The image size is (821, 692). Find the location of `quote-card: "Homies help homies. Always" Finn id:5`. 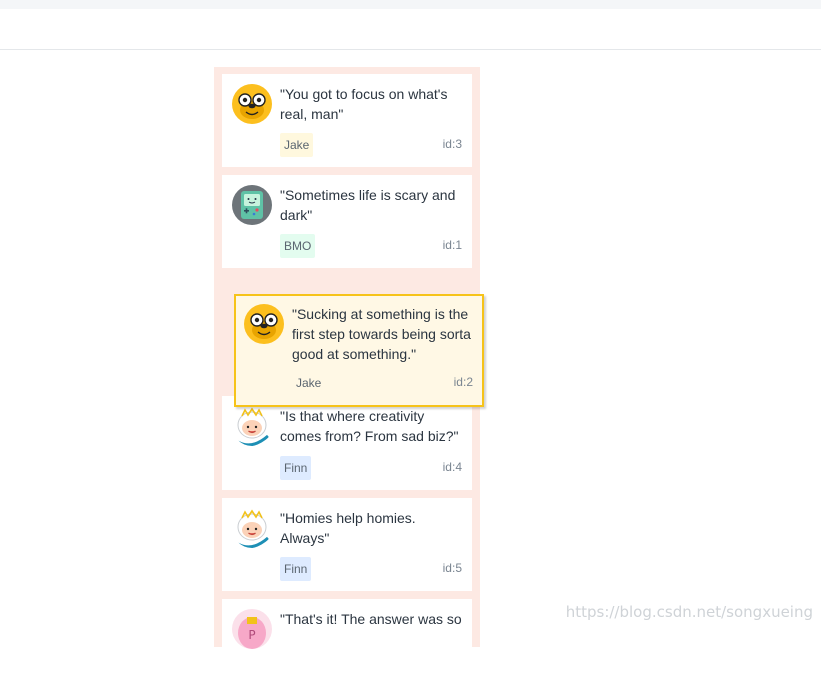

quote-card: "Homies help homies. Always" Finn id:5 is located at coordinates (347, 544).